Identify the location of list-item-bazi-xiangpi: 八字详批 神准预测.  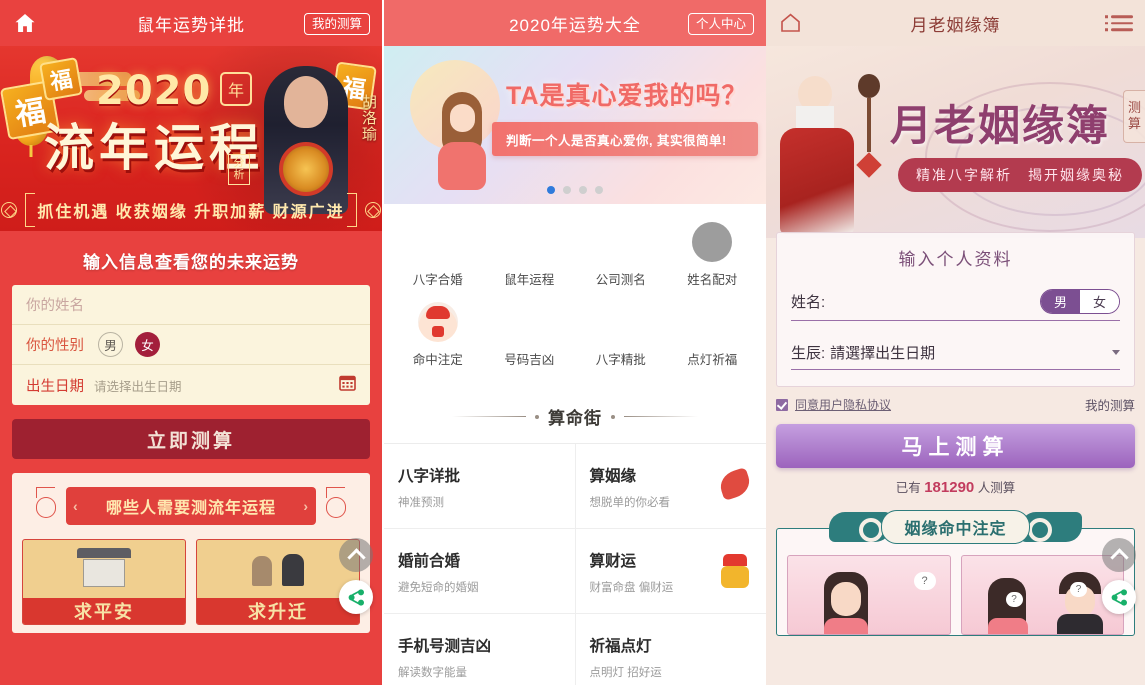
(479, 486).